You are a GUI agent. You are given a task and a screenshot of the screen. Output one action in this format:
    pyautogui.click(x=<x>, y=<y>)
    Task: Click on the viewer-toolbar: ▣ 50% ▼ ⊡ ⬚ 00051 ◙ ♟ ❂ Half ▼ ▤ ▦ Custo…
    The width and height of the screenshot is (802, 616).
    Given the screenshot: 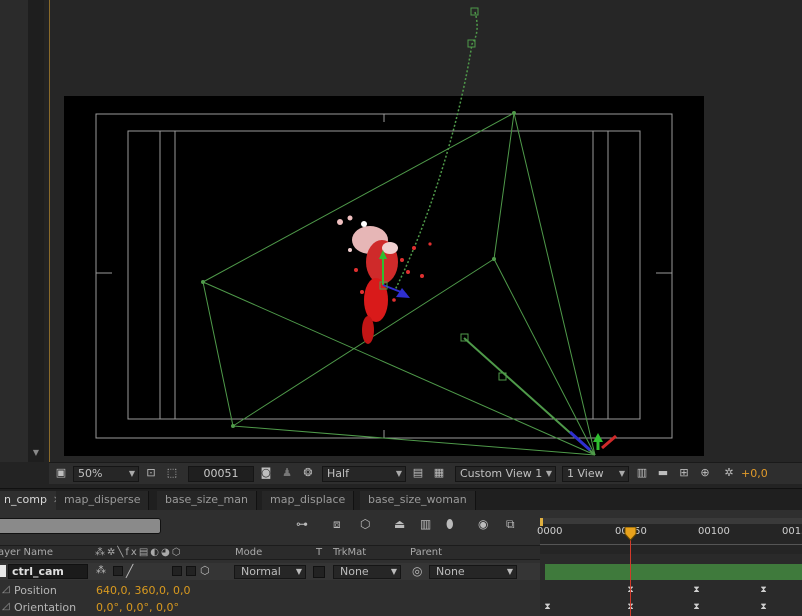 What is the action you would take?
    pyautogui.click(x=425, y=473)
    